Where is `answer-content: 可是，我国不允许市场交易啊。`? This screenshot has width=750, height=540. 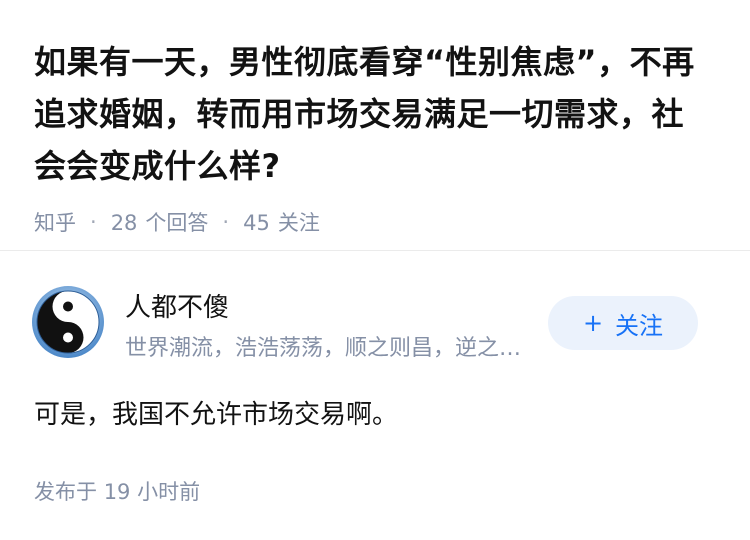
answer-content: 可是，我国不允许市场交易啊。 is located at coordinates (216, 412).